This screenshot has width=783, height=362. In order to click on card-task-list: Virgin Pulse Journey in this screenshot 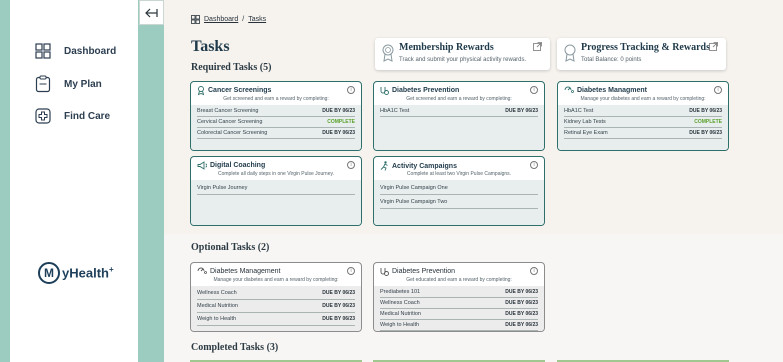, I will do `click(276, 202)`.